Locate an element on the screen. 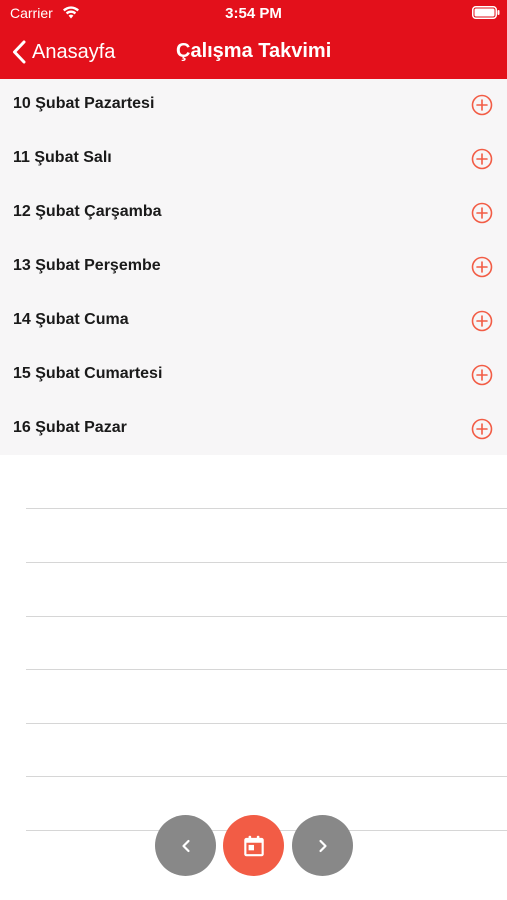 Image resolution: width=507 pixels, height=900 pixels. navigation-bar: Anasayfa Çalışma Takvimi is located at coordinates (253, 52).